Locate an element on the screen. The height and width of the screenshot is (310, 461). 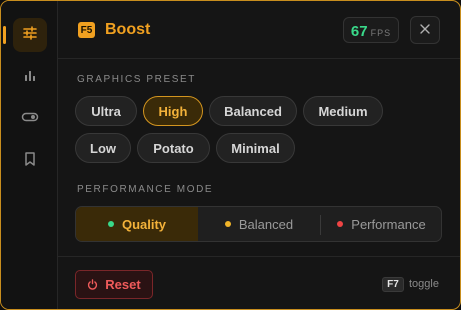
app-title: Boost is located at coordinates (128, 29).